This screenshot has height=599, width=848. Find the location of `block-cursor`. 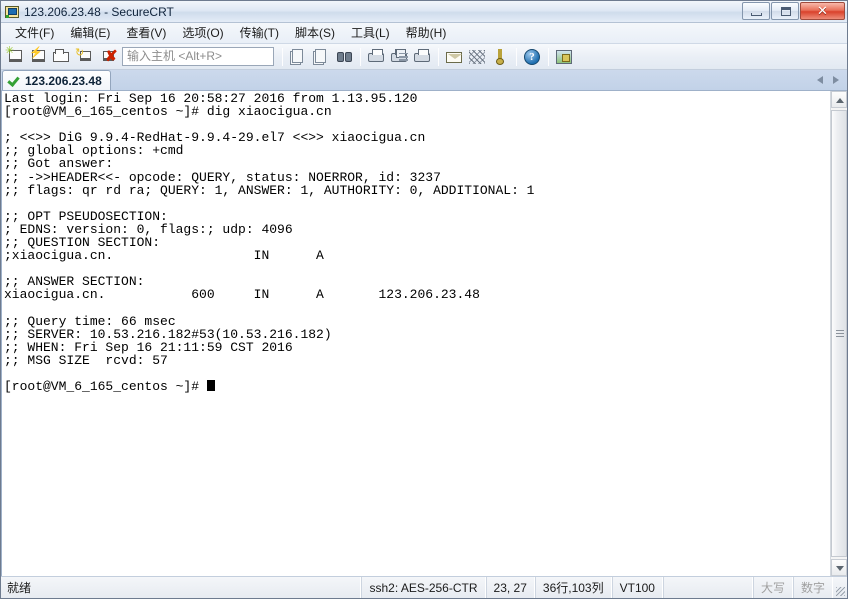

block-cursor is located at coordinates (210, 386).